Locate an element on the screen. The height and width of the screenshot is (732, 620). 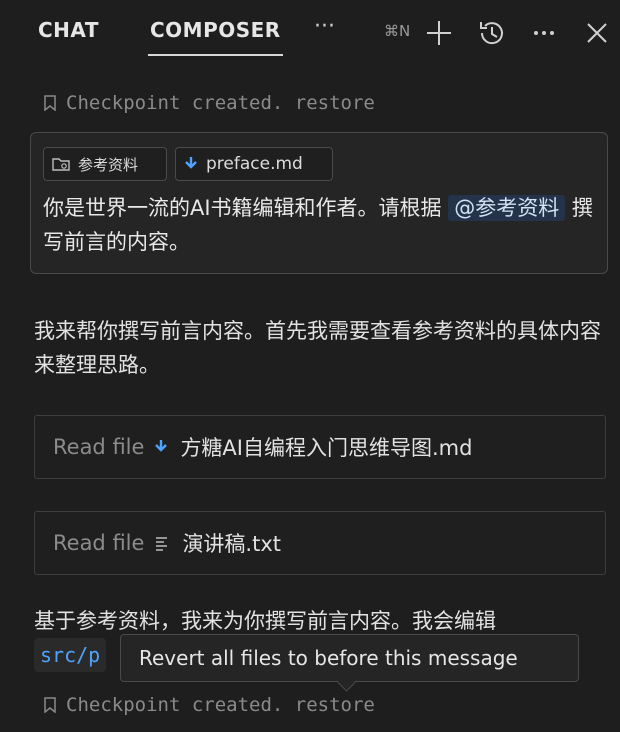
tabs-overflow-button: ··· is located at coordinates (324, 26).